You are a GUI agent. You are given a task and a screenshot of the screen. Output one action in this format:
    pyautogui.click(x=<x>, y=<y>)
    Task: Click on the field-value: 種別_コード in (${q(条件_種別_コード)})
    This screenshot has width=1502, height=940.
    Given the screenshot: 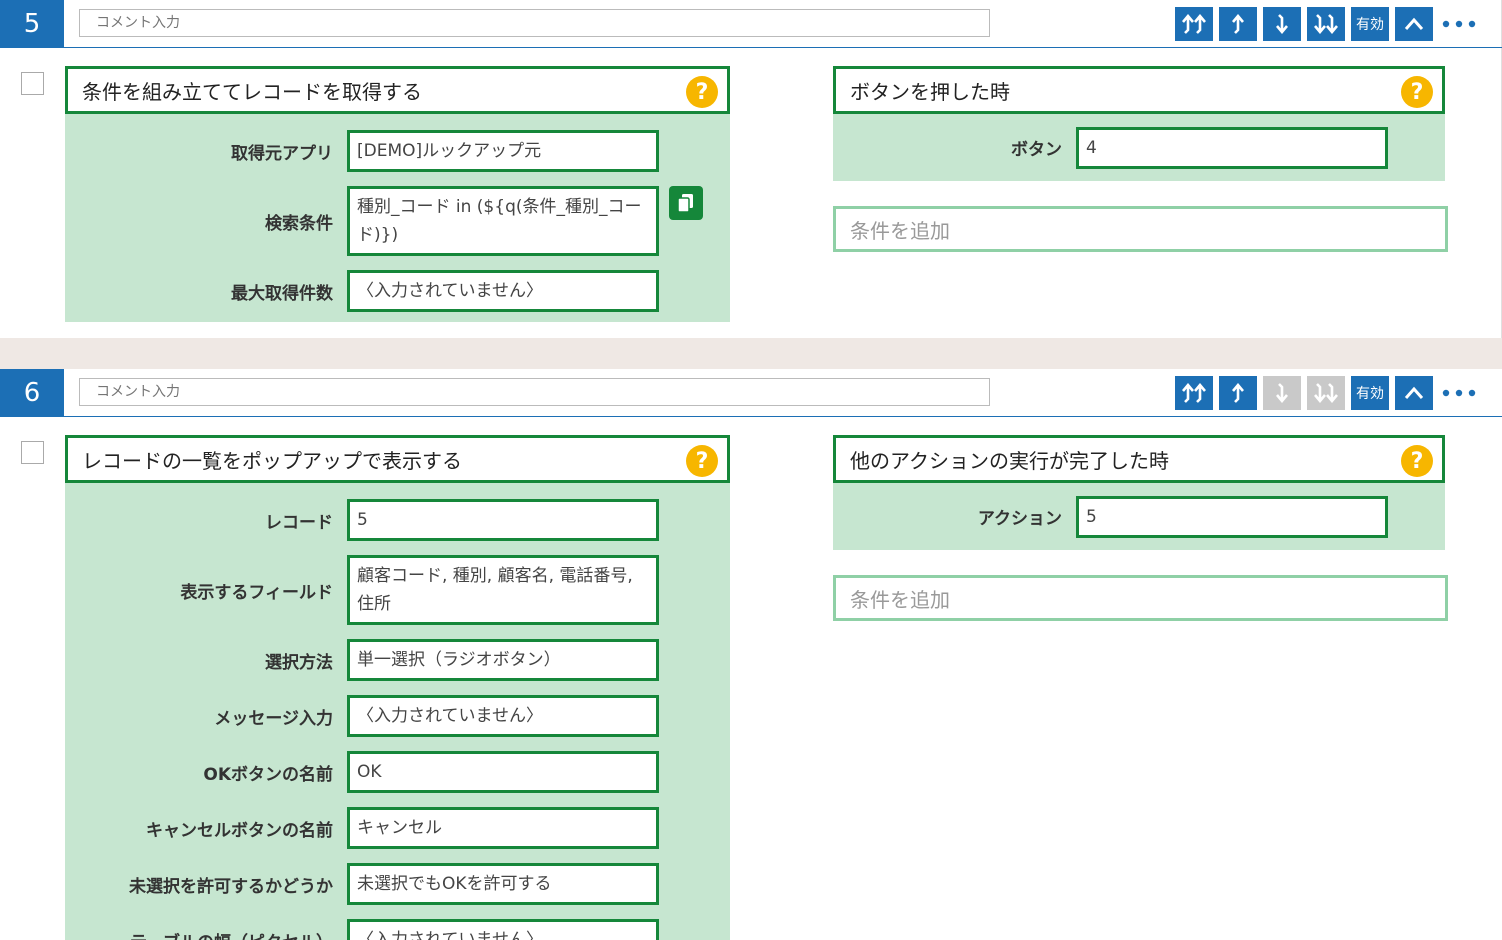 What is the action you would take?
    pyautogui.click(x=503, y=221)
    